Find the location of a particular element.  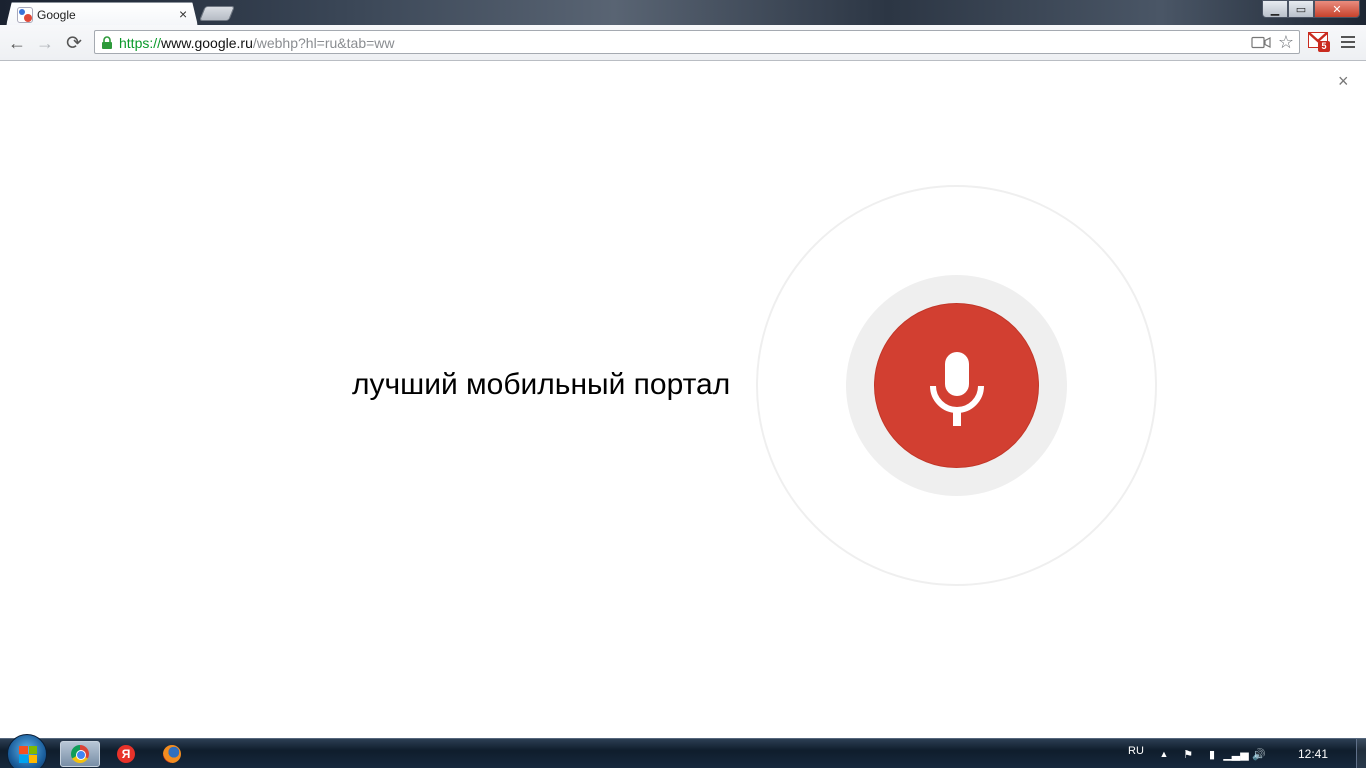

taskbar-yandex: Я is located at coordinates (126, 754).